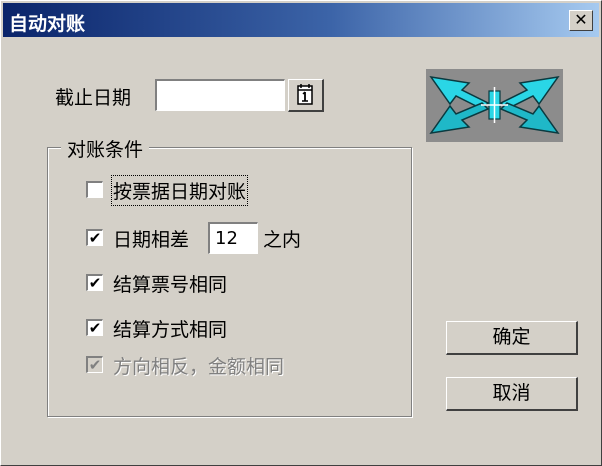 The width and height of the screenshot is (602, 466). I want to click on reconcile-illustration, so click(494, 105).